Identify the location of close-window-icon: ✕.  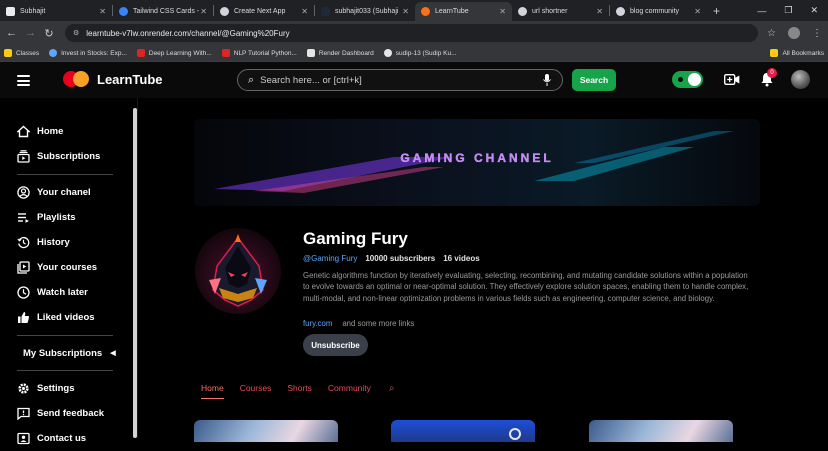
(814, 10).